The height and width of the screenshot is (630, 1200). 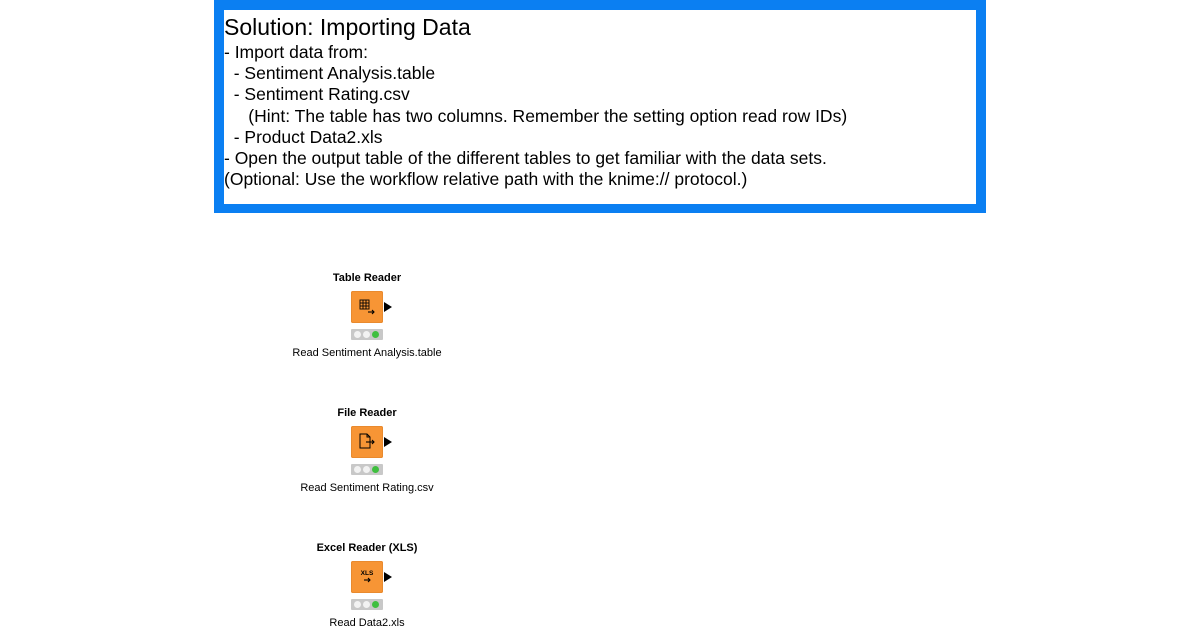 What do you see at coordinates (367, 413) in the screenshot?
I see `node-type-label: File Reader` at bounding box center [367, 413].